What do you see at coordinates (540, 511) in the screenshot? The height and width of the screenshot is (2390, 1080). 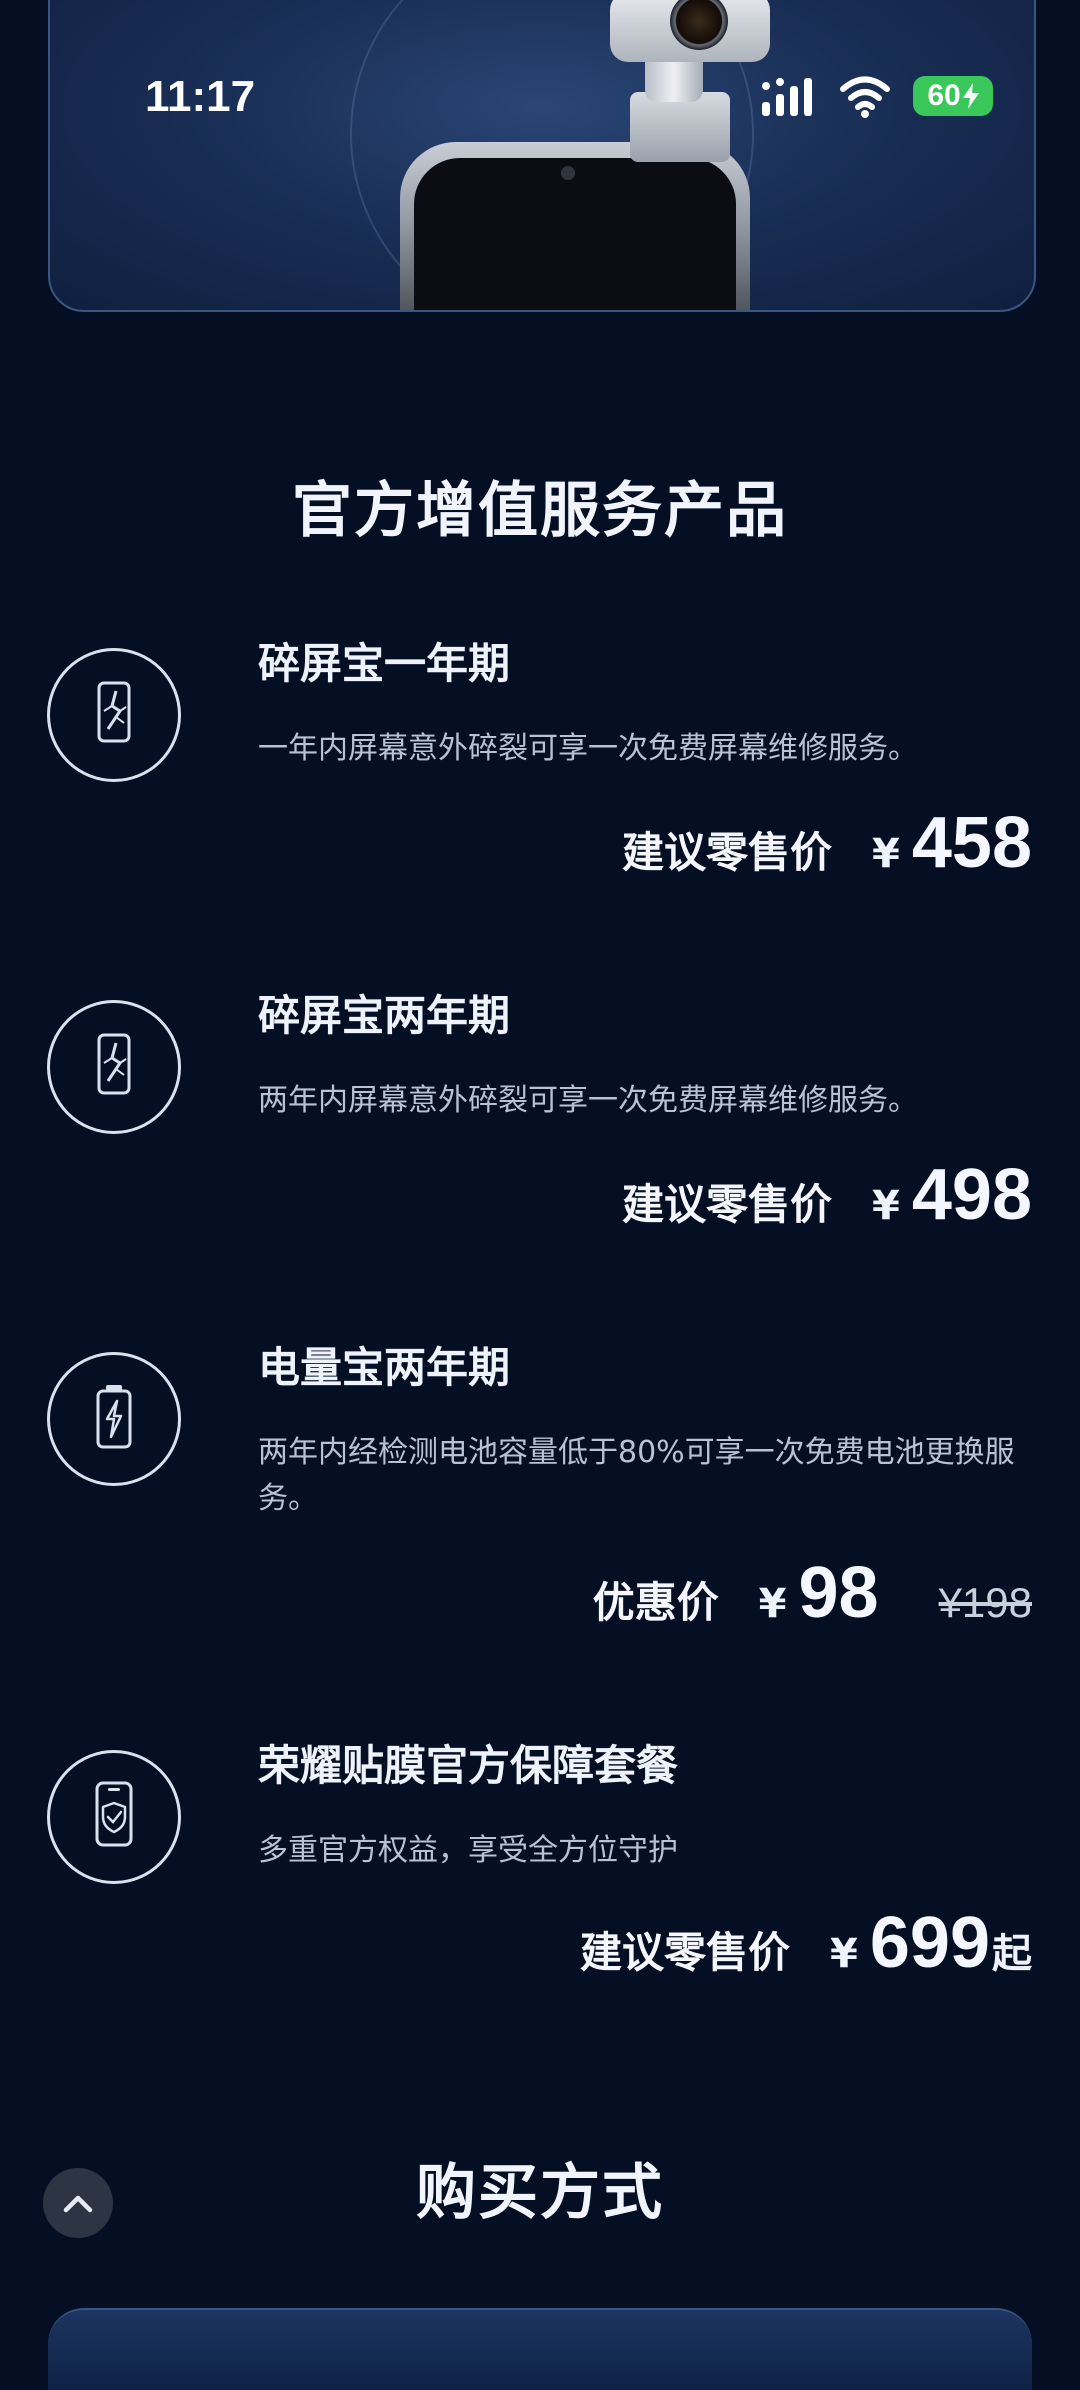 I see `services-section-title: 官方增值服务产品` at bounding box center [540, 511].